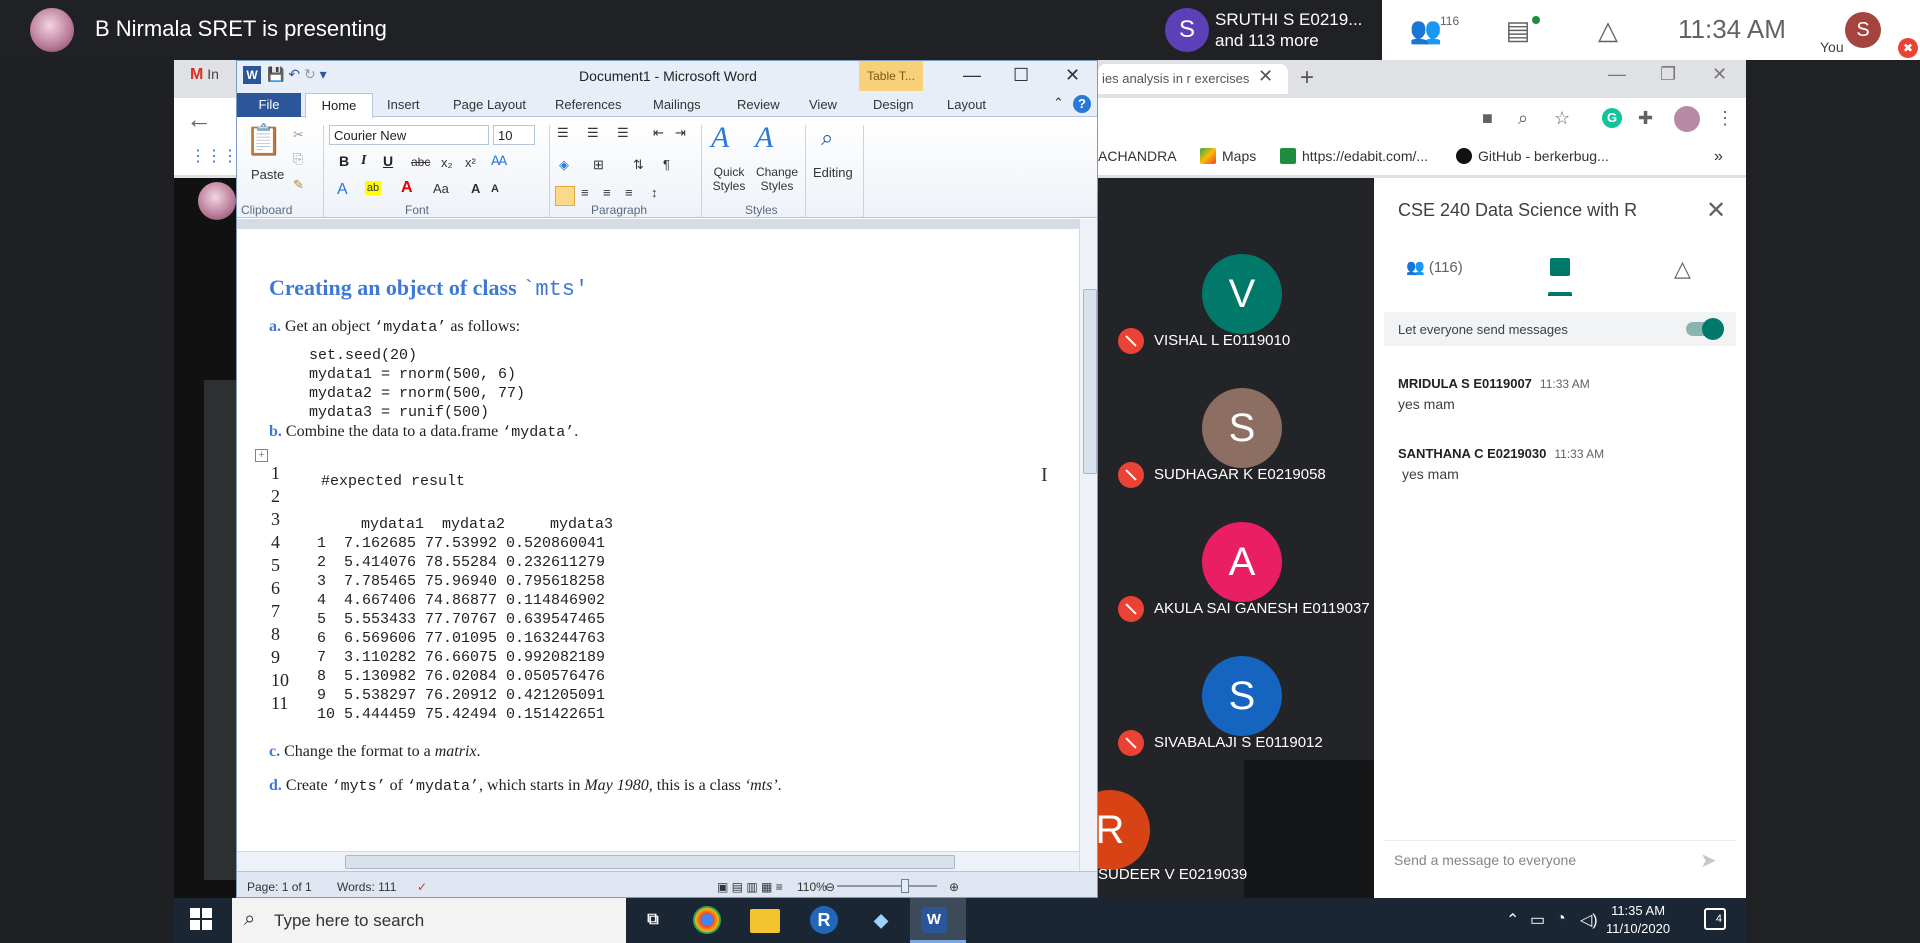  I want to click on camera-icon: ■, so click(1487, 118).